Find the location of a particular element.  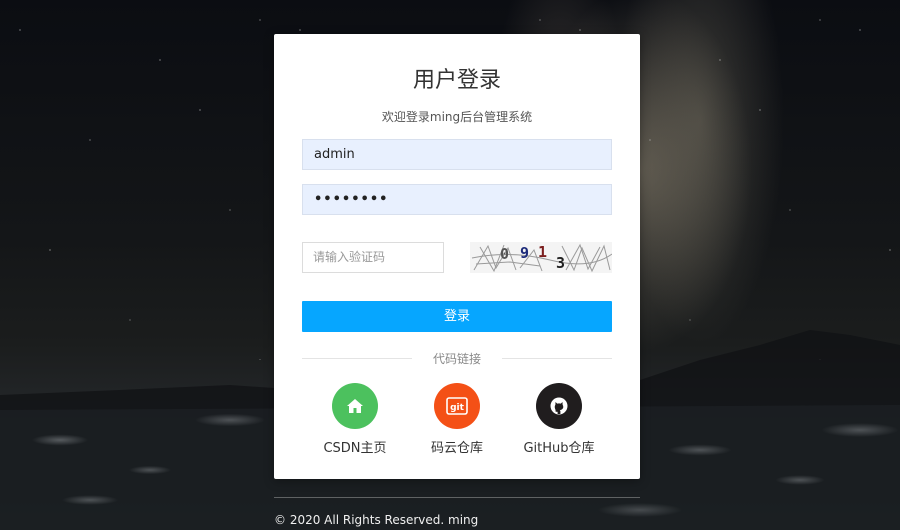

csdn-circle is located at coordinates (355, 406).